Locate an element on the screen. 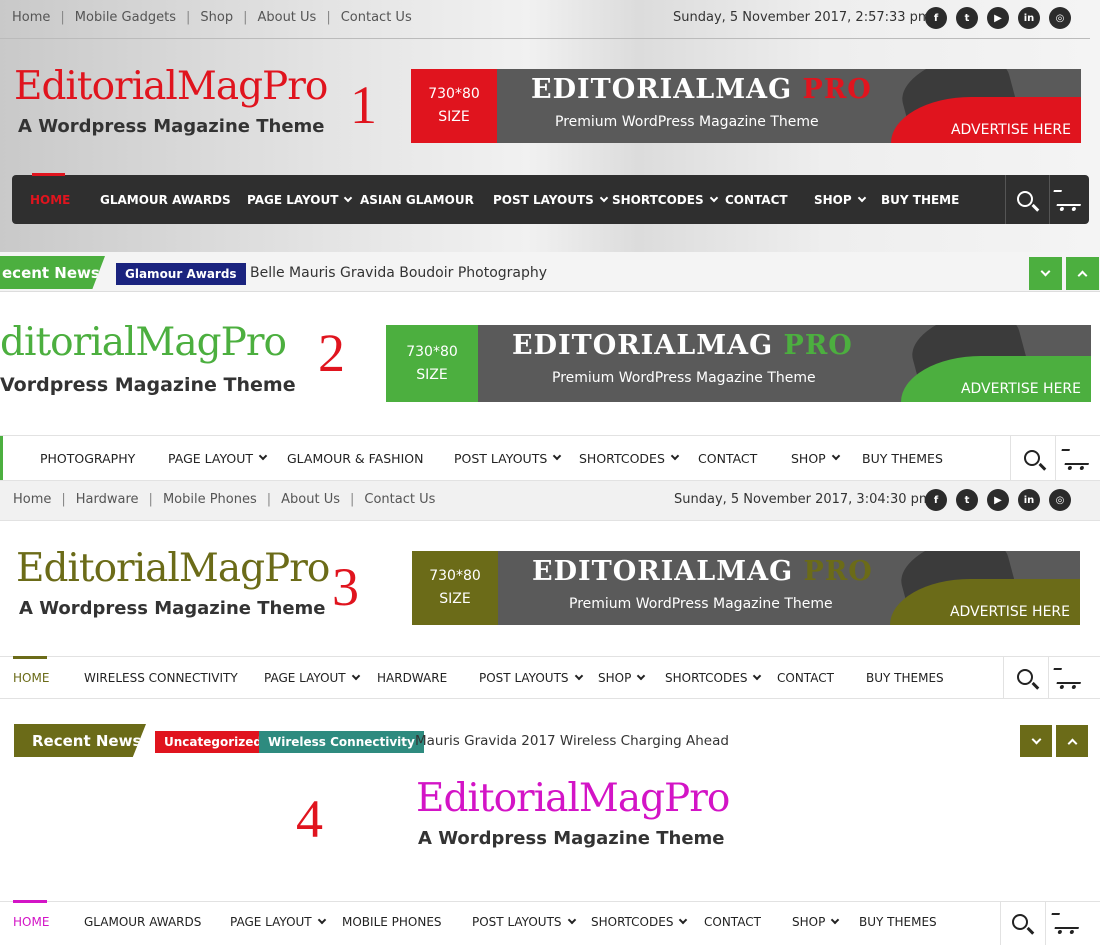  menu-item-wireless-connectivity: WIRELESS CONNECTIVITY is located at coordinates (174, 678).